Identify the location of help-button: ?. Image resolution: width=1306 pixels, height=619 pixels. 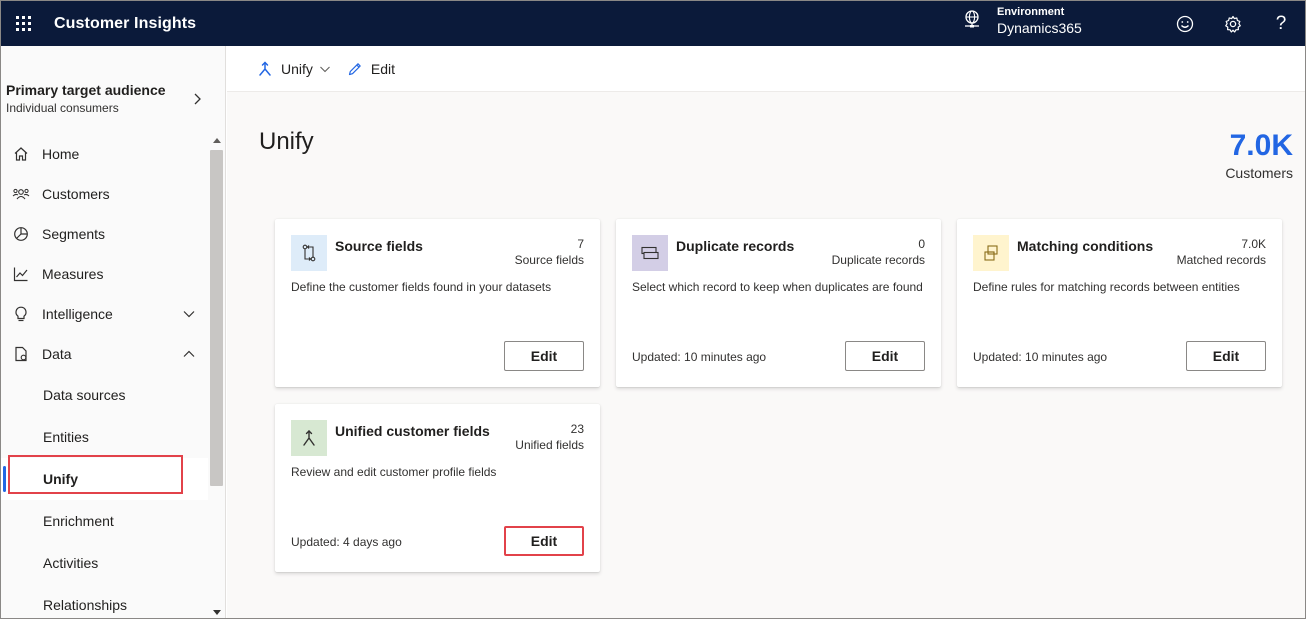
(1281, 23).